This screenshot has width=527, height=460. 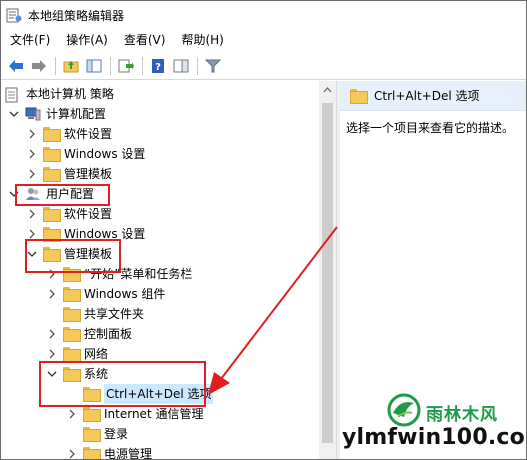 What do you see at coordinates (125, 294) in the screenshot?
I see `tree-item-label: Windows 组件` at bounding box center [125, 294].